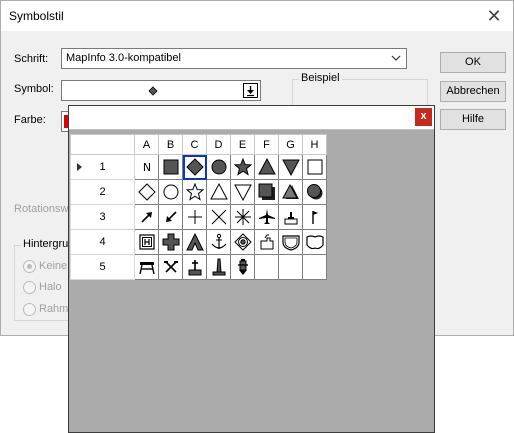  What do you see at coordinates (194, 144) in the screenshot?
I see `column-header-c: C` at bounding box center [194, 144].